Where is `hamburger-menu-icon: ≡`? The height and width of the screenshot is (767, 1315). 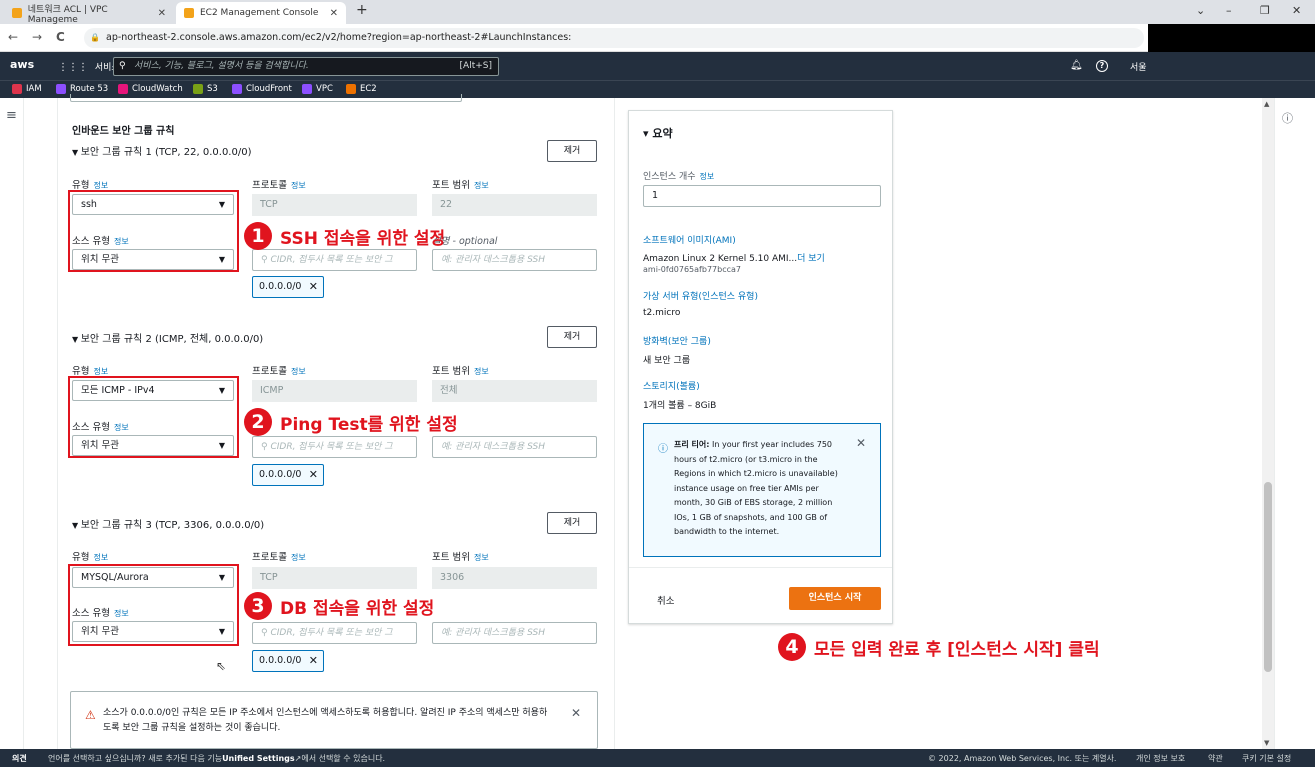 hamburger-menu-icon: ≡ is located at coordinates (11, 115).